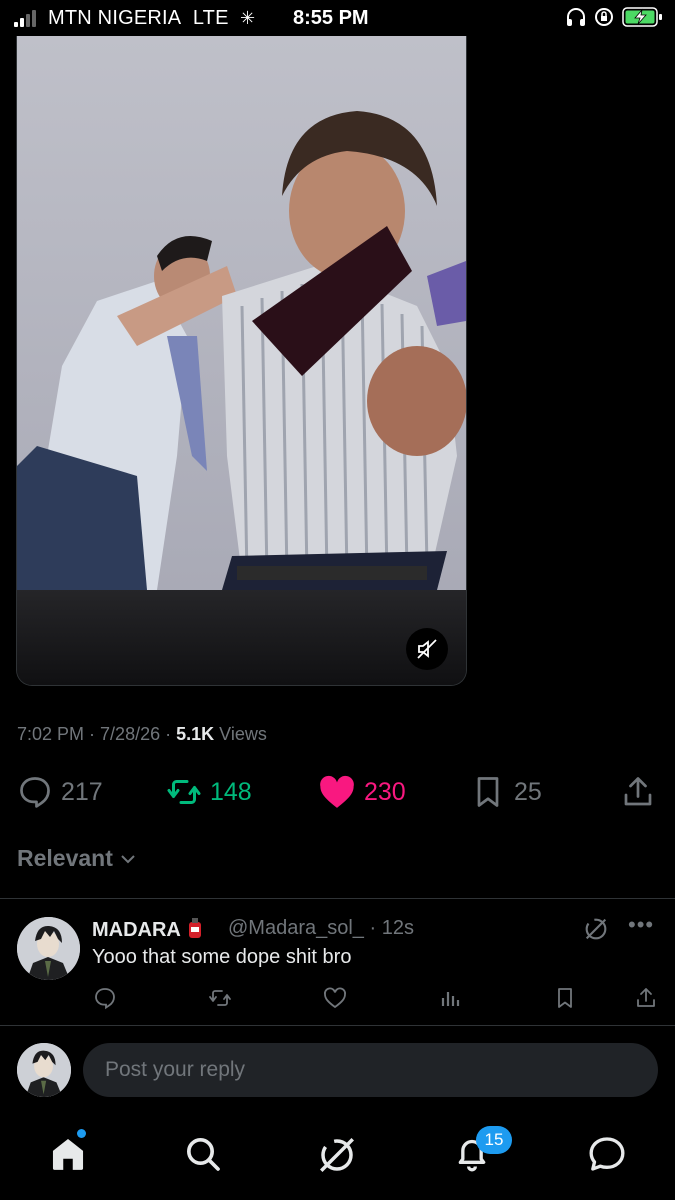 The width and height of the screenshot is (675, 1200). Describe the element at coordinates (194, 928) in the screenshot. I see `fire-extinguisher-emoji-icon` at that location.